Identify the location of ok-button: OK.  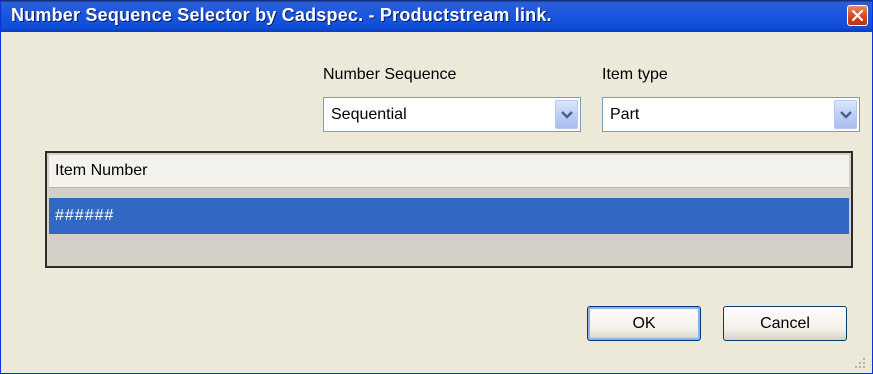
(644, 323).